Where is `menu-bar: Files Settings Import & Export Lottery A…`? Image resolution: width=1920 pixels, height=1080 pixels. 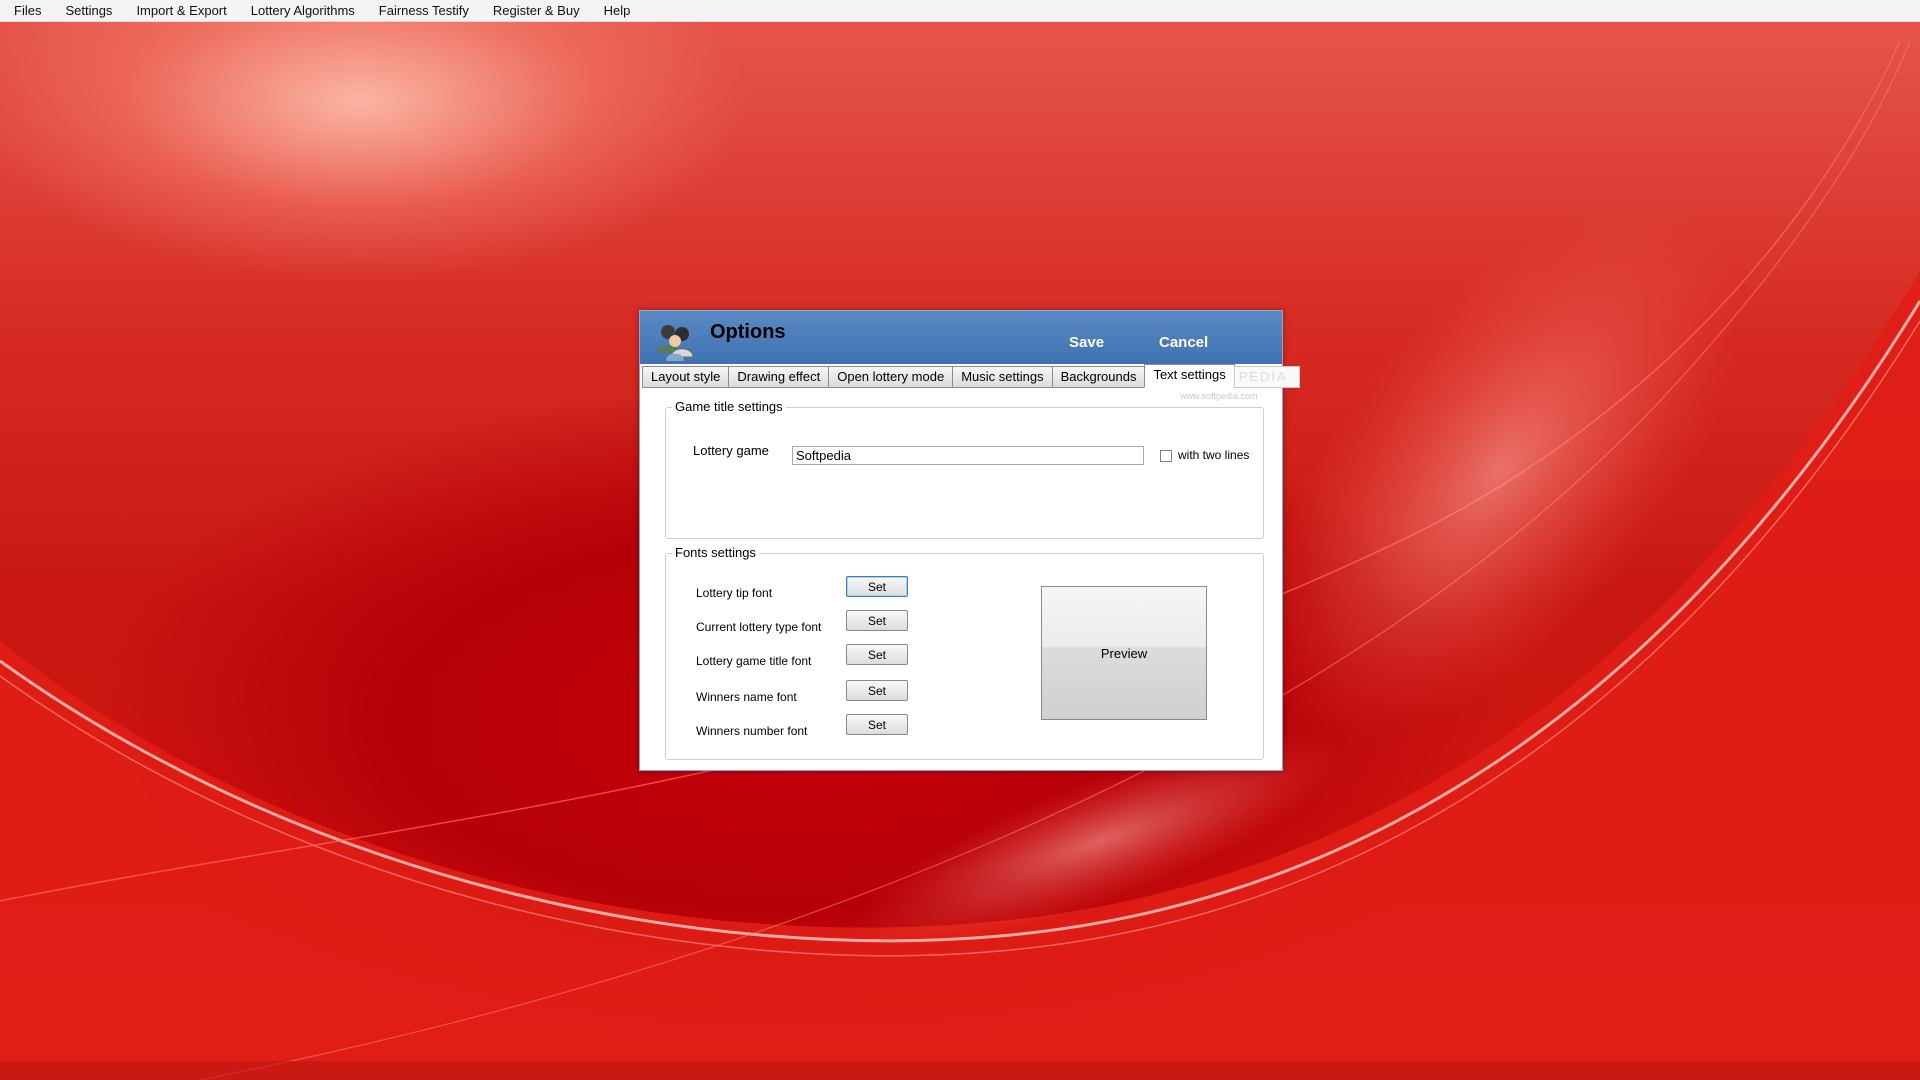
menu-bar: Files Settings Import & Export Lottery A… is located at coordinates (960, 11).